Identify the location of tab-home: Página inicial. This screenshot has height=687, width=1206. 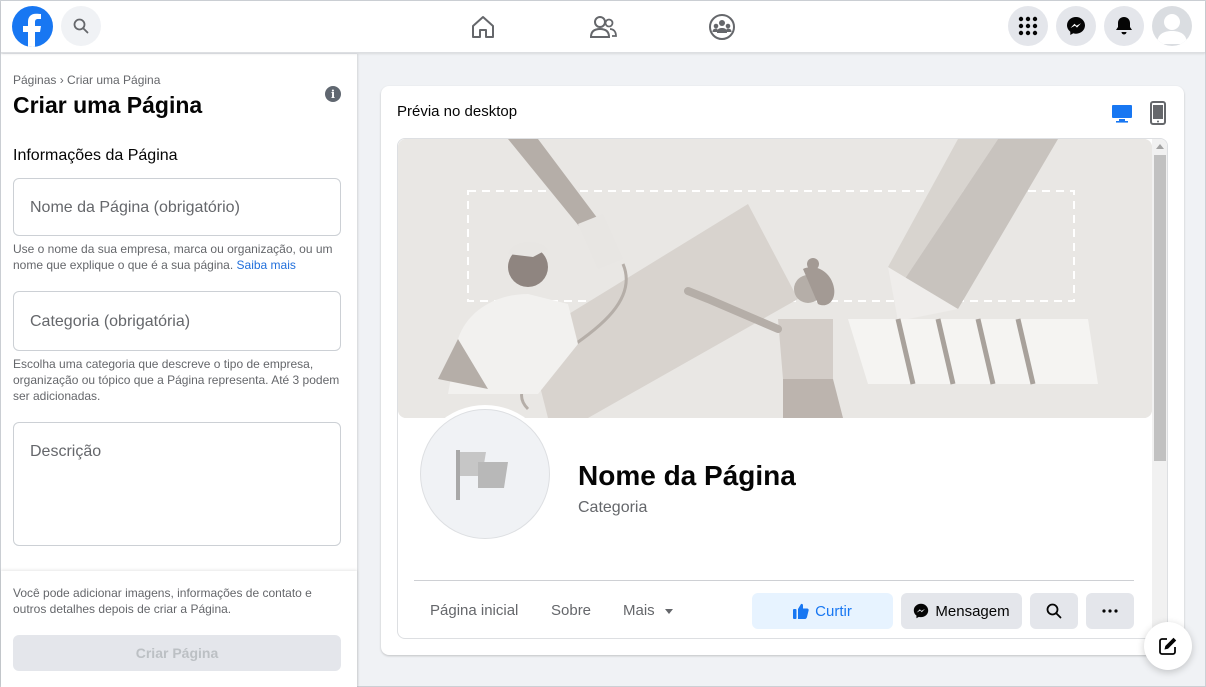
(474, 610).